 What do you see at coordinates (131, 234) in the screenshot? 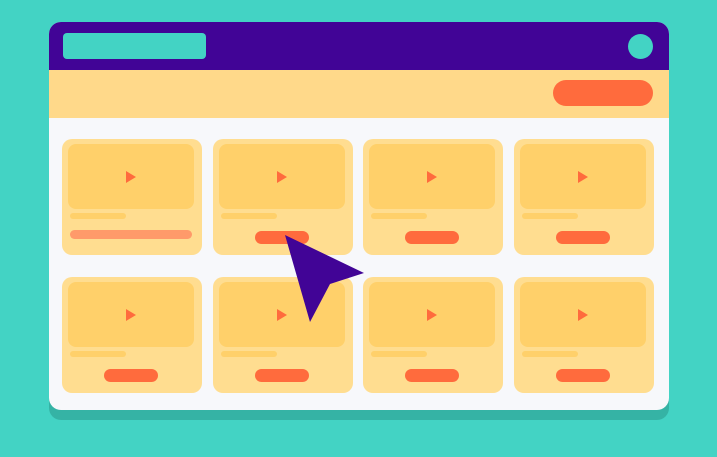
I see `progress-bar` at bounding box center [131, 234].